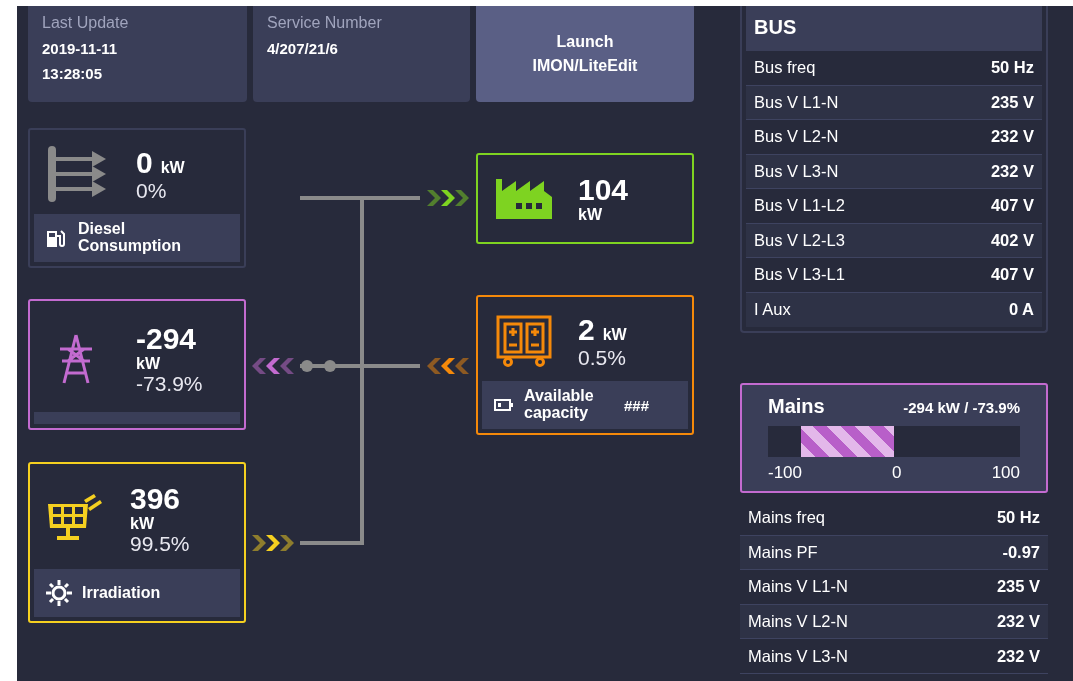 The height and width of the screenshot is (681, 1073). What do you see at coordinates (798, 656) in the screenshot?
I see `row-label: Mains V L3-N` at bounding box center [798, 656].